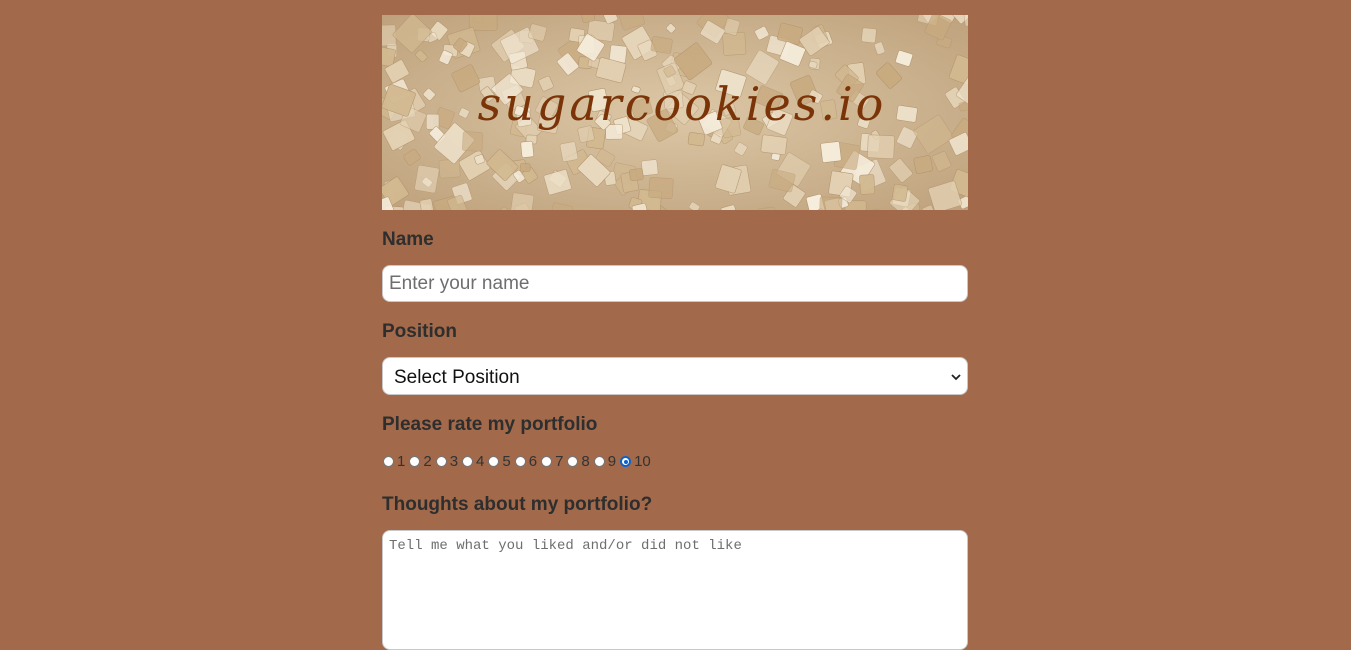 The width and height of the screenshot is (1351, 650). Describe the element at coordinates (606, 461) in the screenshot. I see `rating-option-9: 9` at that location.